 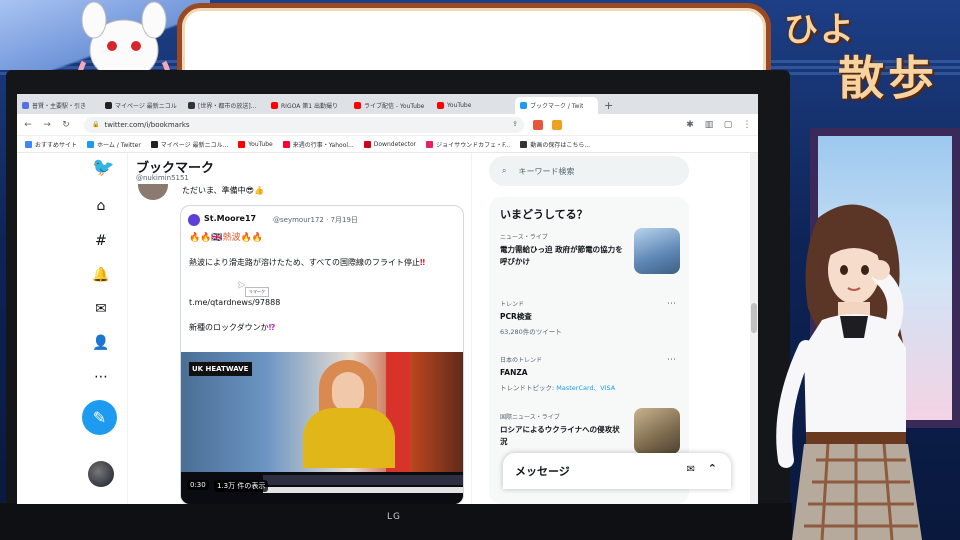 I want to click on notifications-bell-icon: 🔔, so click(x=101, y=275).